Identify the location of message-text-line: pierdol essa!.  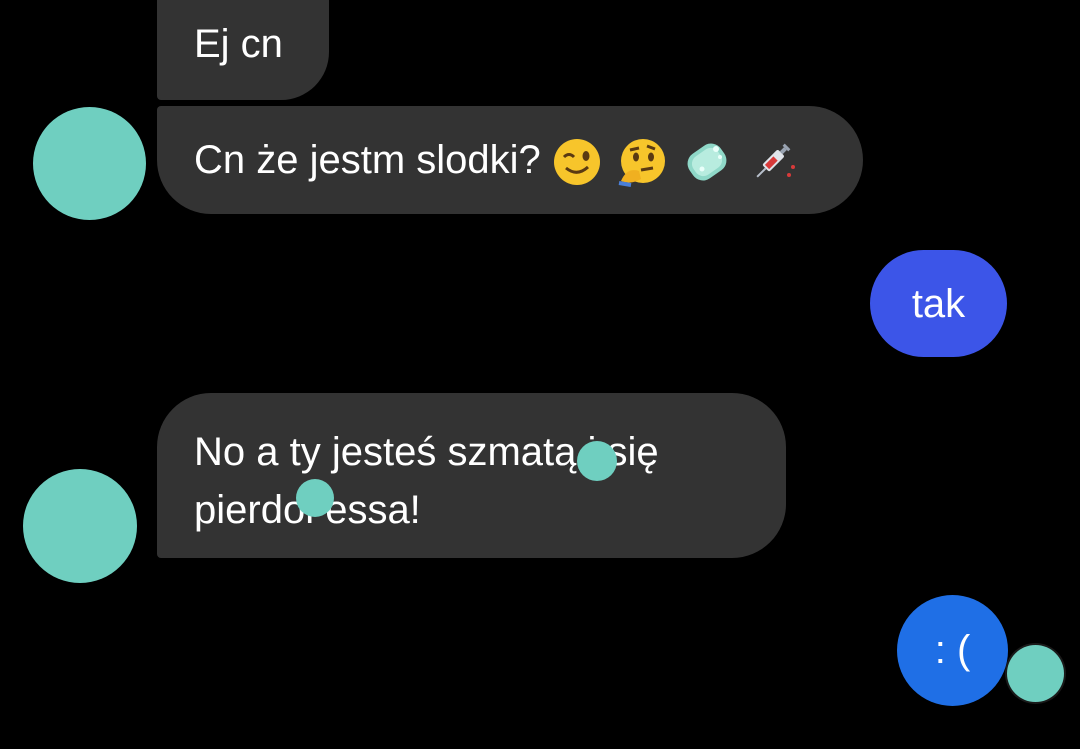
(307, 510).